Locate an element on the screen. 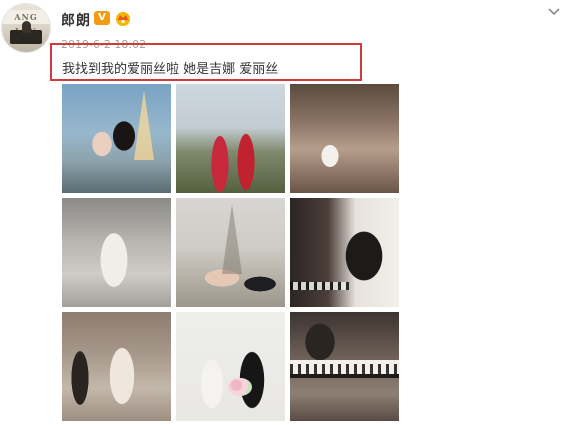 Image resolution: width=563 pixels, height=425 pixels. bride-window-photo is located at coordinates (116, 366).